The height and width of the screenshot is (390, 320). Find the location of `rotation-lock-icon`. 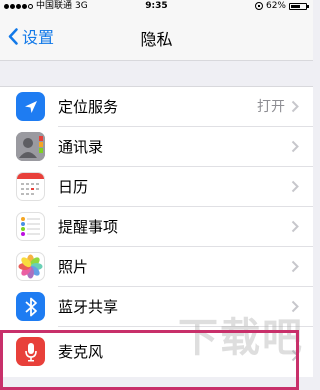

rotation-lock-icon is located at coordinates (258, 6).